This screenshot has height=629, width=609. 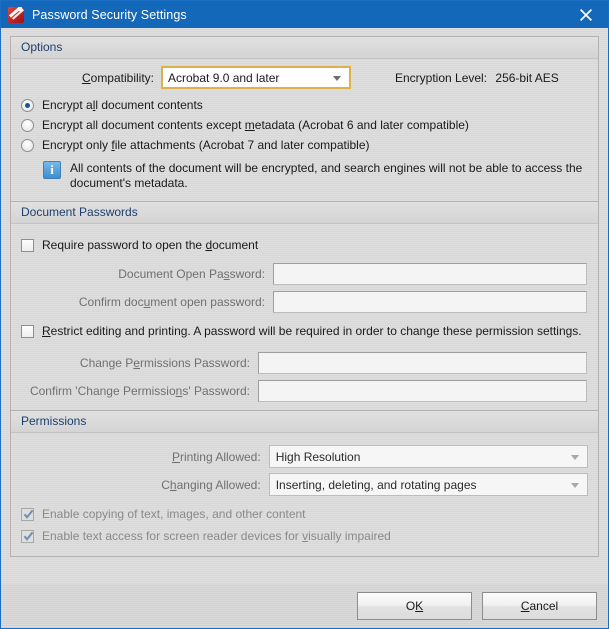 I want to click on confirm-open-password-row: Confirm document open password:, so click(x=304, y=302).